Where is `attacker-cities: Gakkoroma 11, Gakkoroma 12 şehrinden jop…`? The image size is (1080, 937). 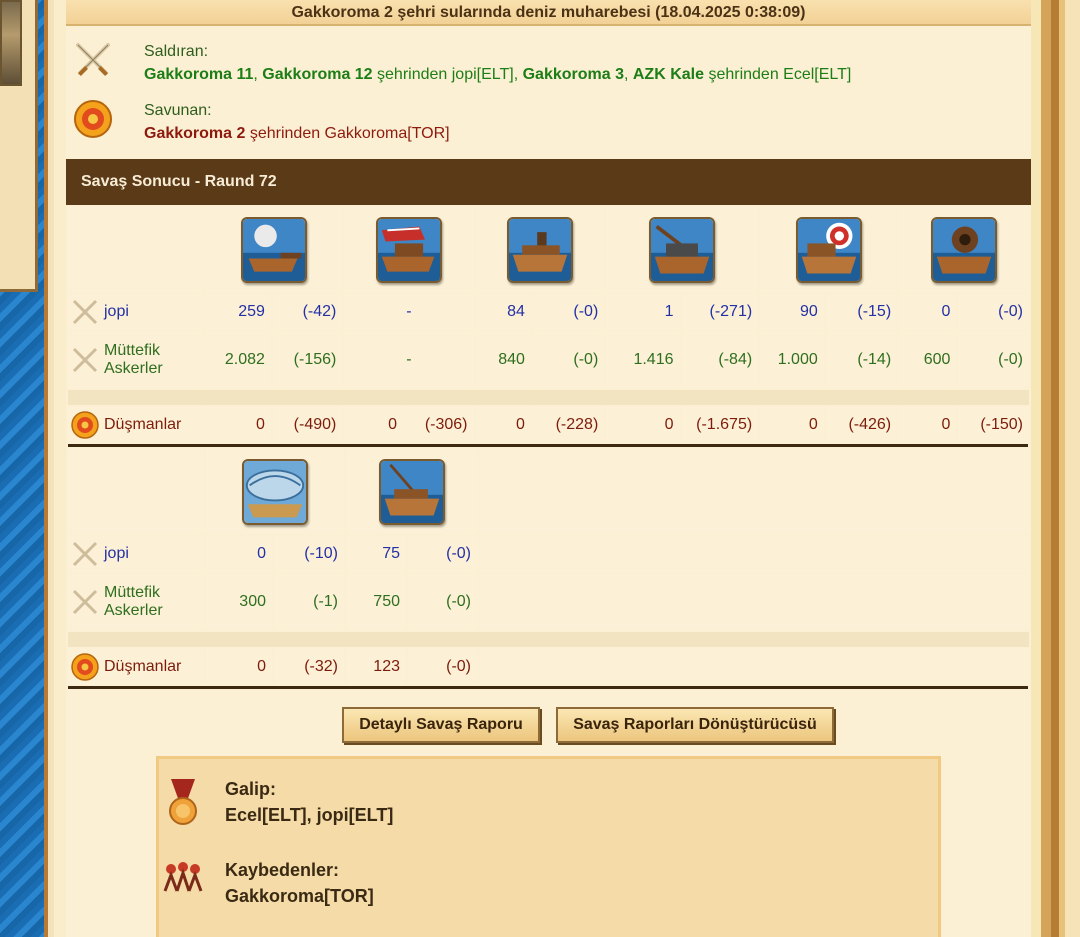 attacker-cities: Gakkoroma 11, Gakkoroma 12 şehrinden jop… is located at coordinates (497, 75).